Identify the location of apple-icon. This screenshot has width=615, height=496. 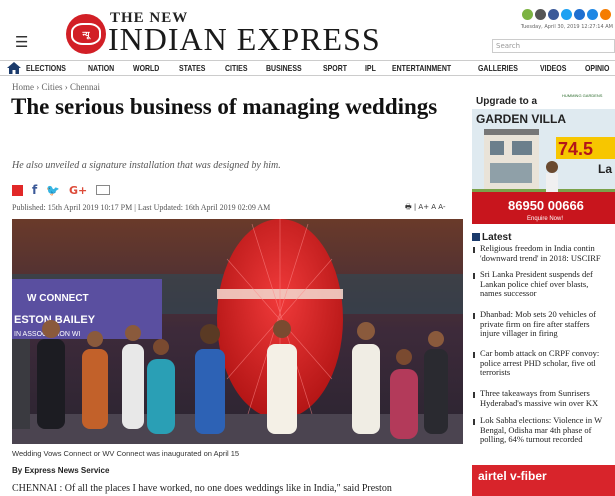
(540, 14).